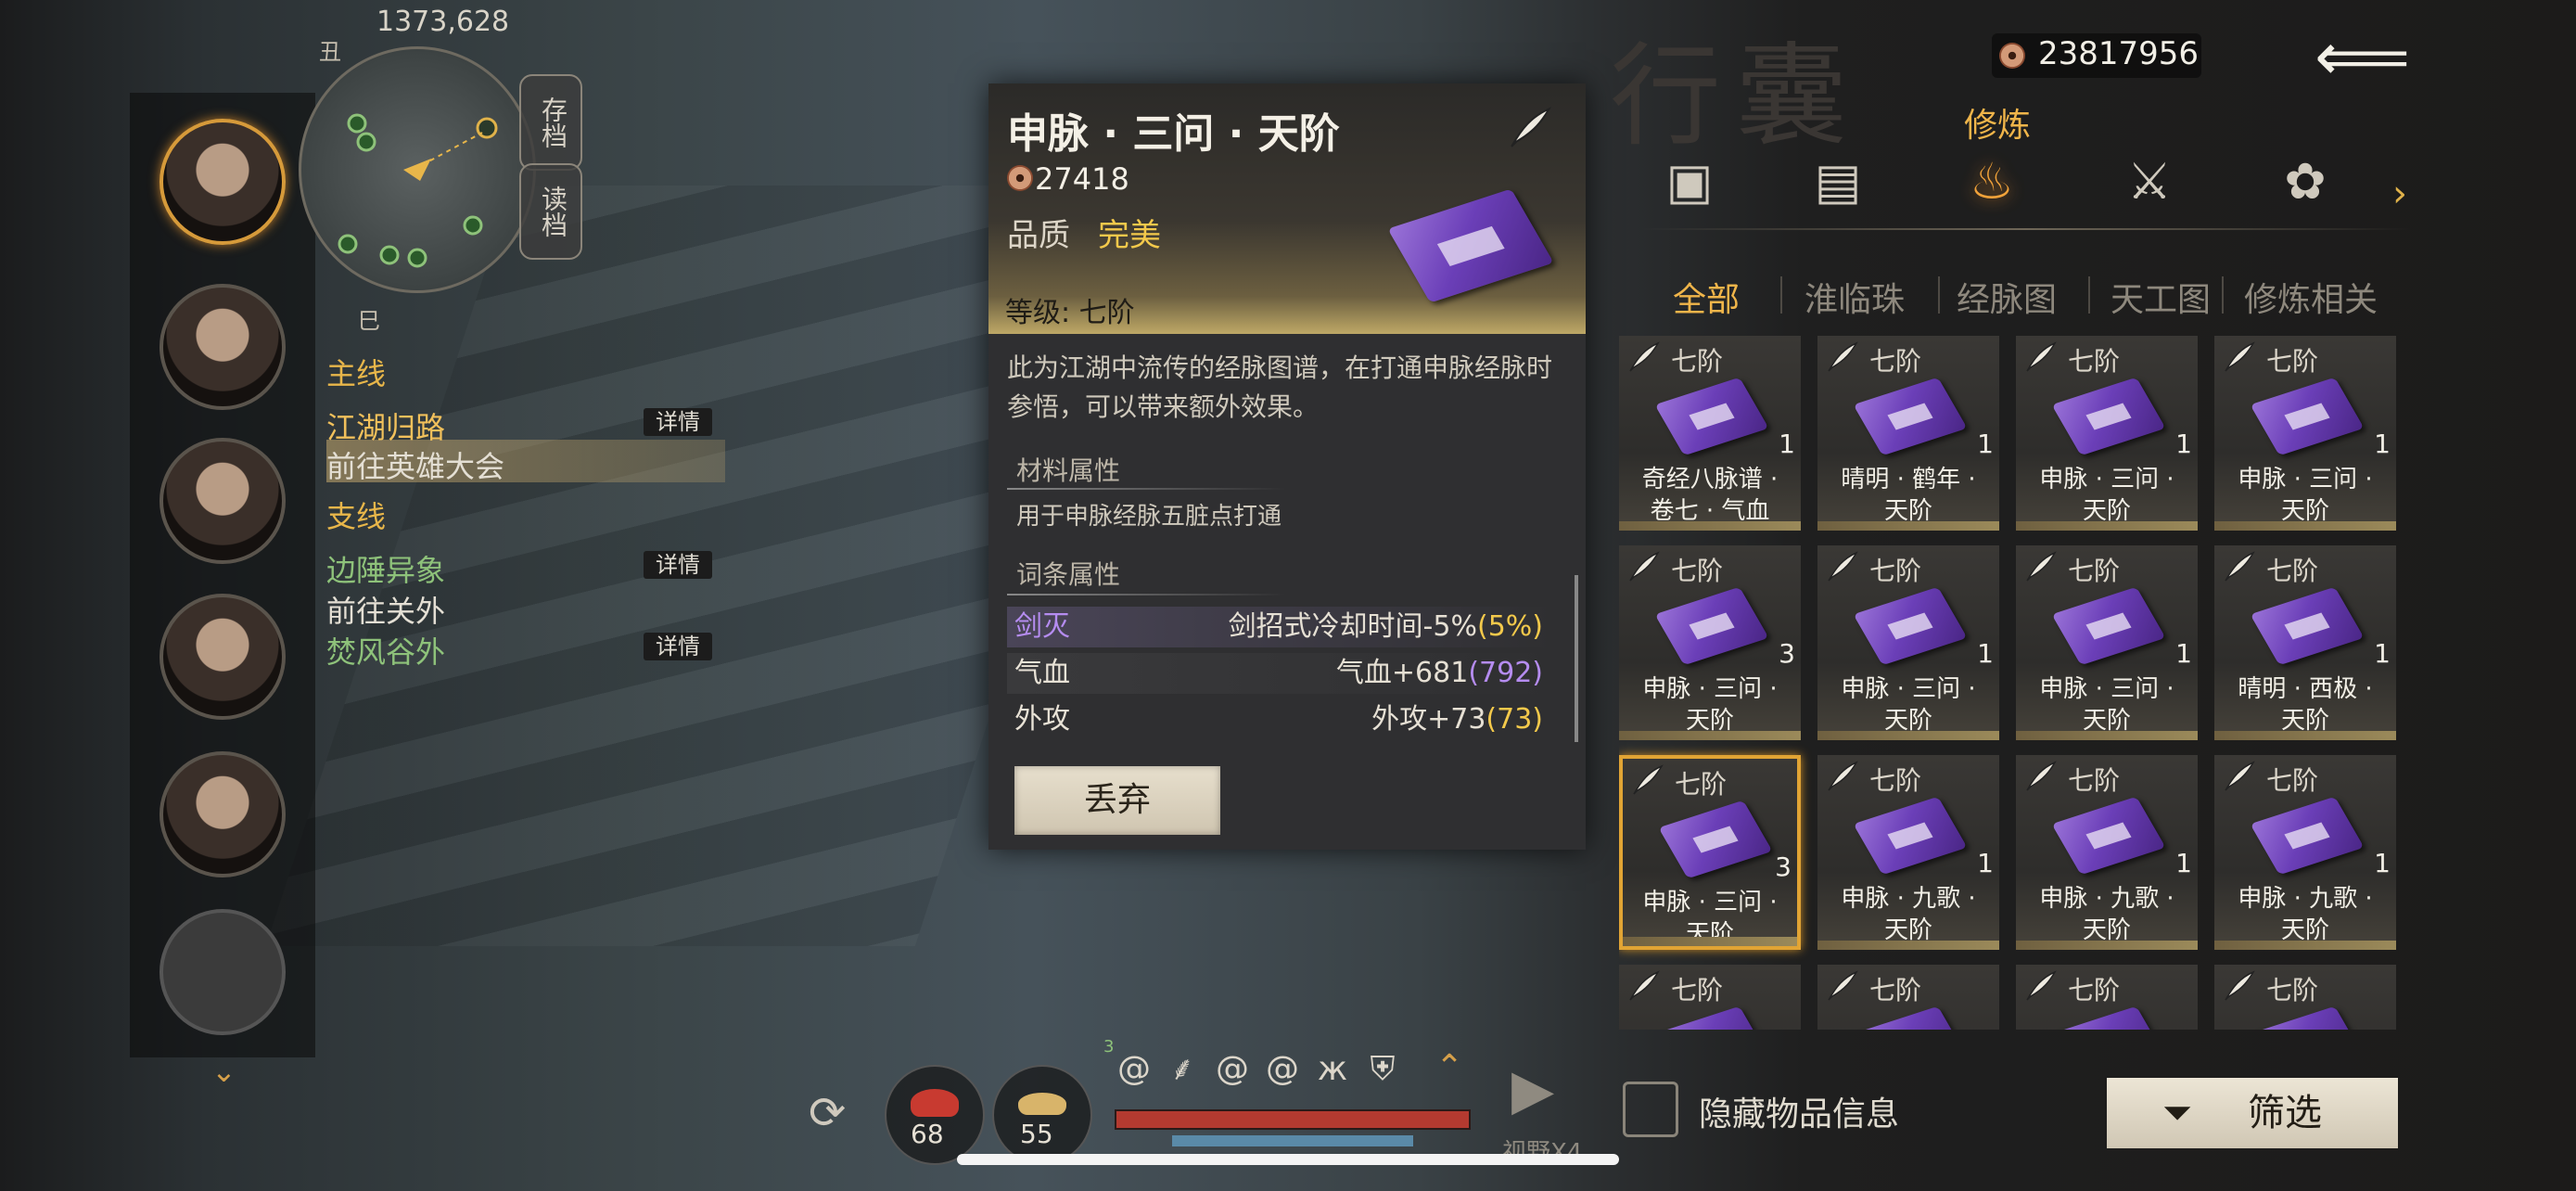  I want to click on feather-icon: ⸙, so click(1183, 1069).